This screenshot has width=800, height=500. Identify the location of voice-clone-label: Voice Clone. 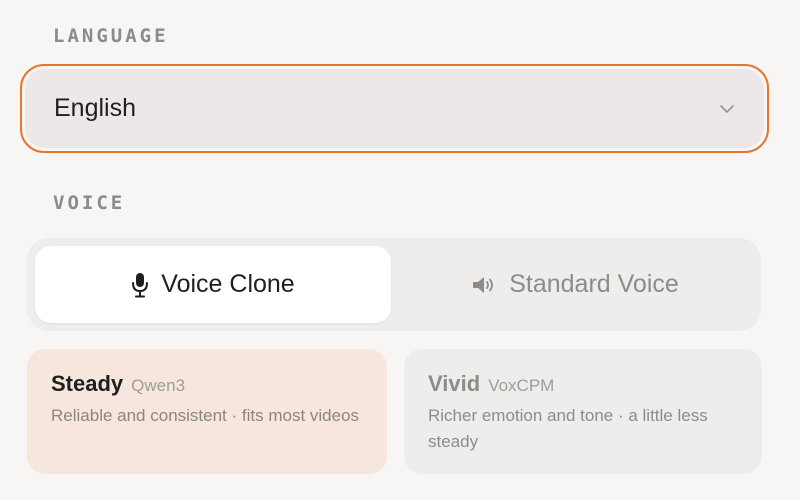
(228, 284).